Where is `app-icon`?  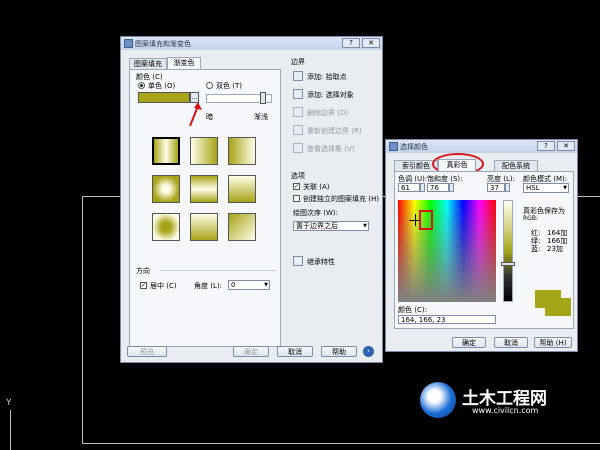
app-icon is located at coordinates (128, 43).